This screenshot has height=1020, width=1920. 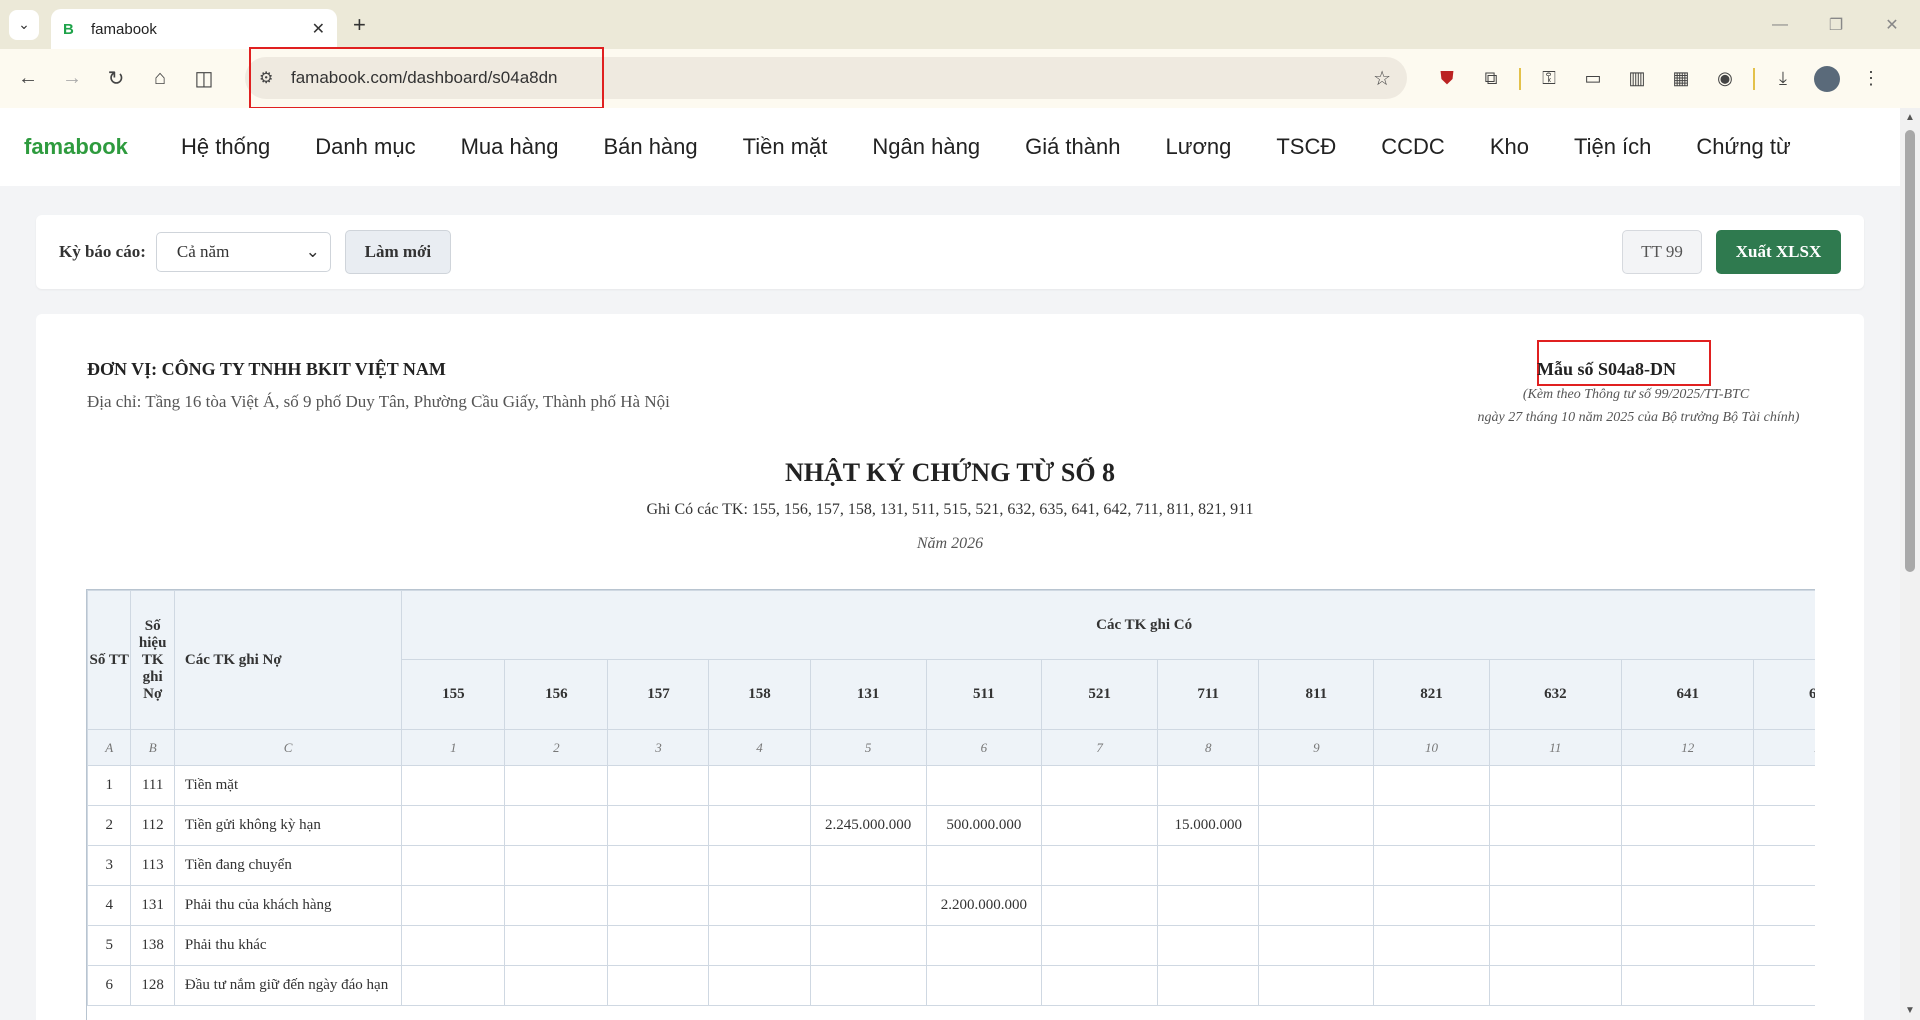 I want to click on nav-item-ban-hang: Bán hàng, so click(x=650, y=147).